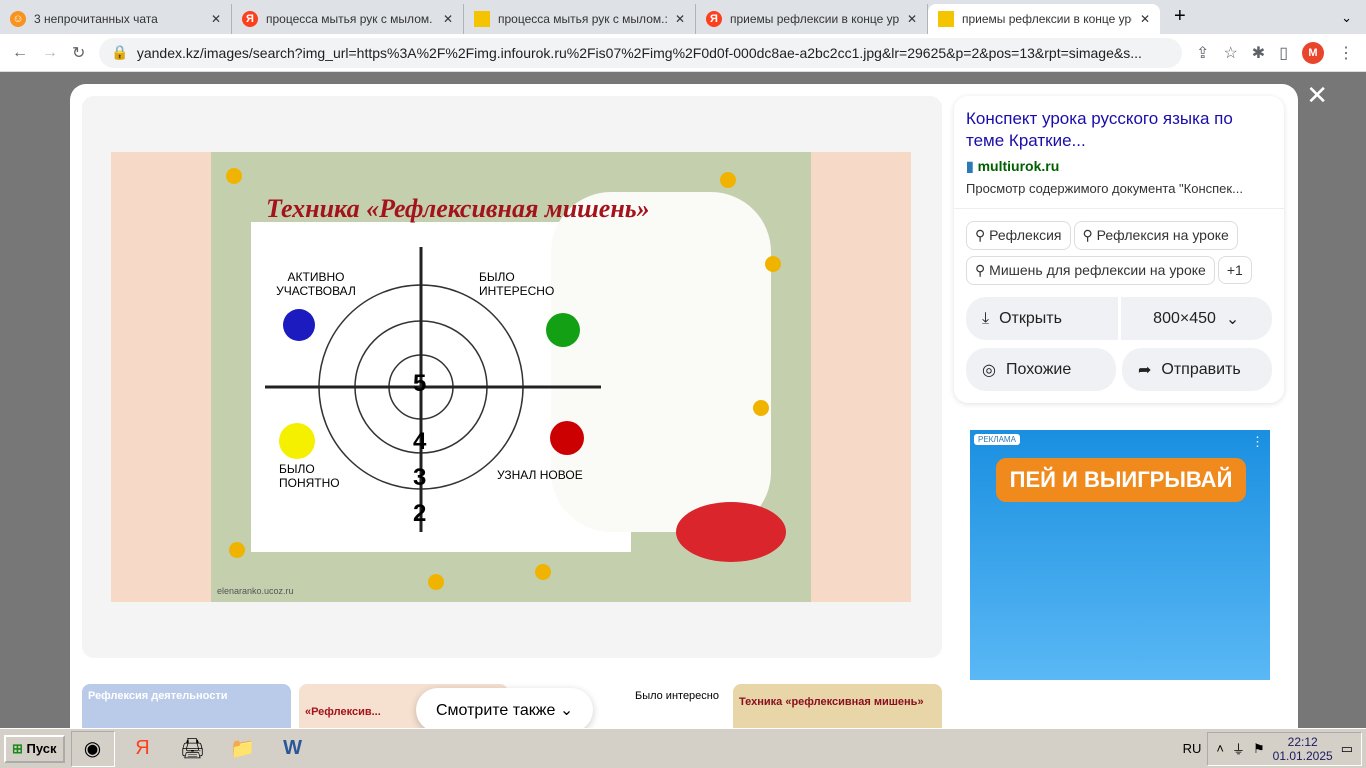  What do you see at coordinates (1234, 270) in the screenshot?
I see `more-chips-button: +1` at bounding box center [1234, 270].